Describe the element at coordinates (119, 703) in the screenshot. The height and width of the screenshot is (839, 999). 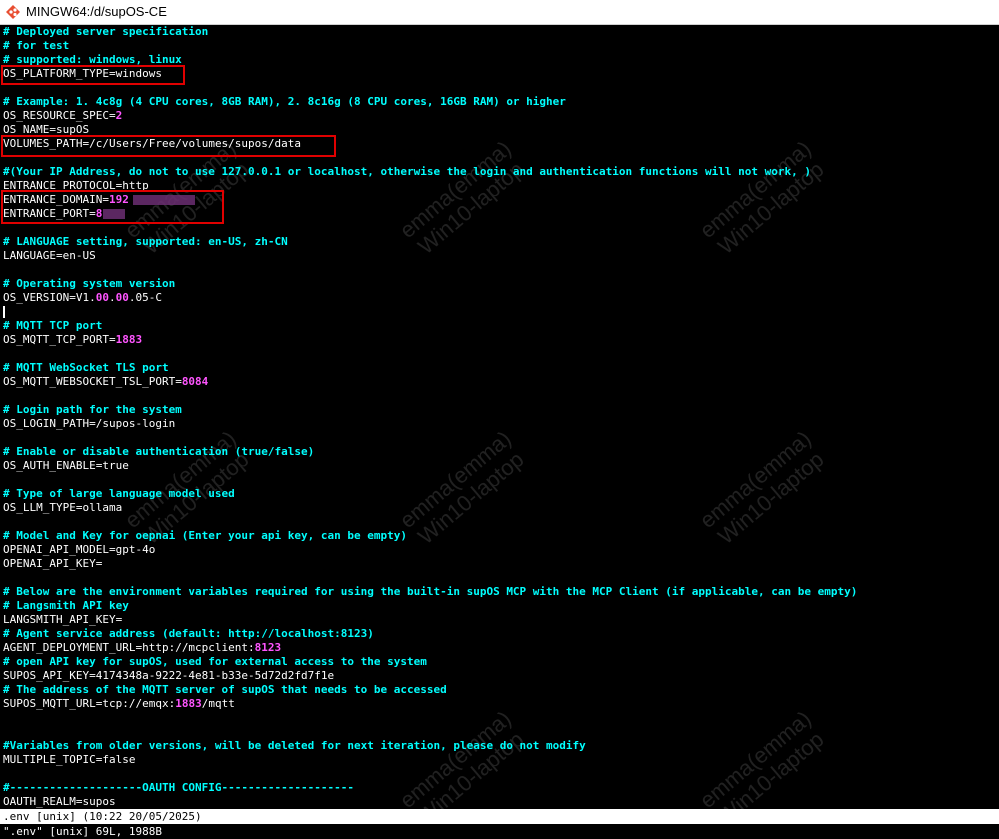
I see `env-line-supos-mqtt-url: SUPOS_MQTT_URL=tcp://emqx:1883/mqtt` at that location.